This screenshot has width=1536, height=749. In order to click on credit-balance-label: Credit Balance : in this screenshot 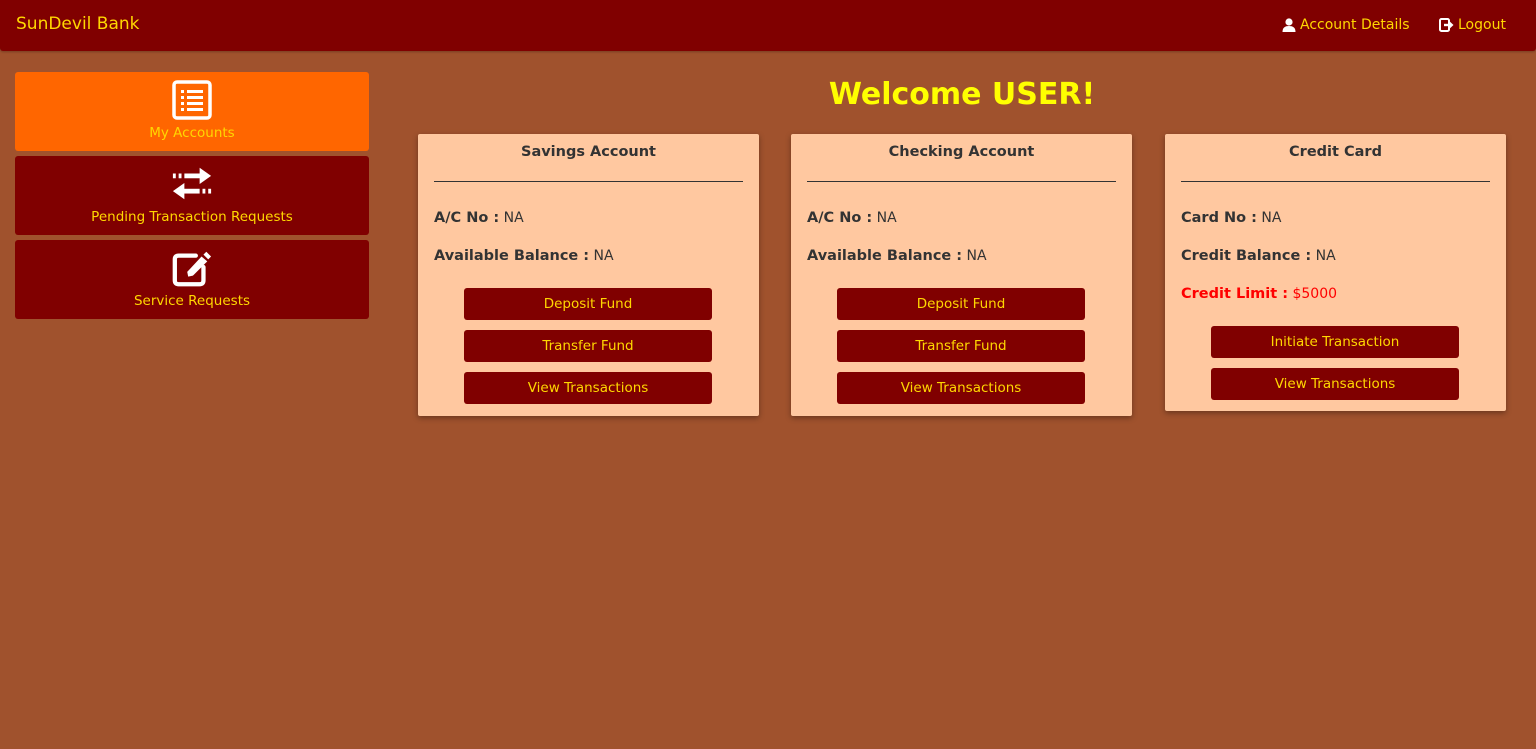, I will do `click(1246, 256)`.